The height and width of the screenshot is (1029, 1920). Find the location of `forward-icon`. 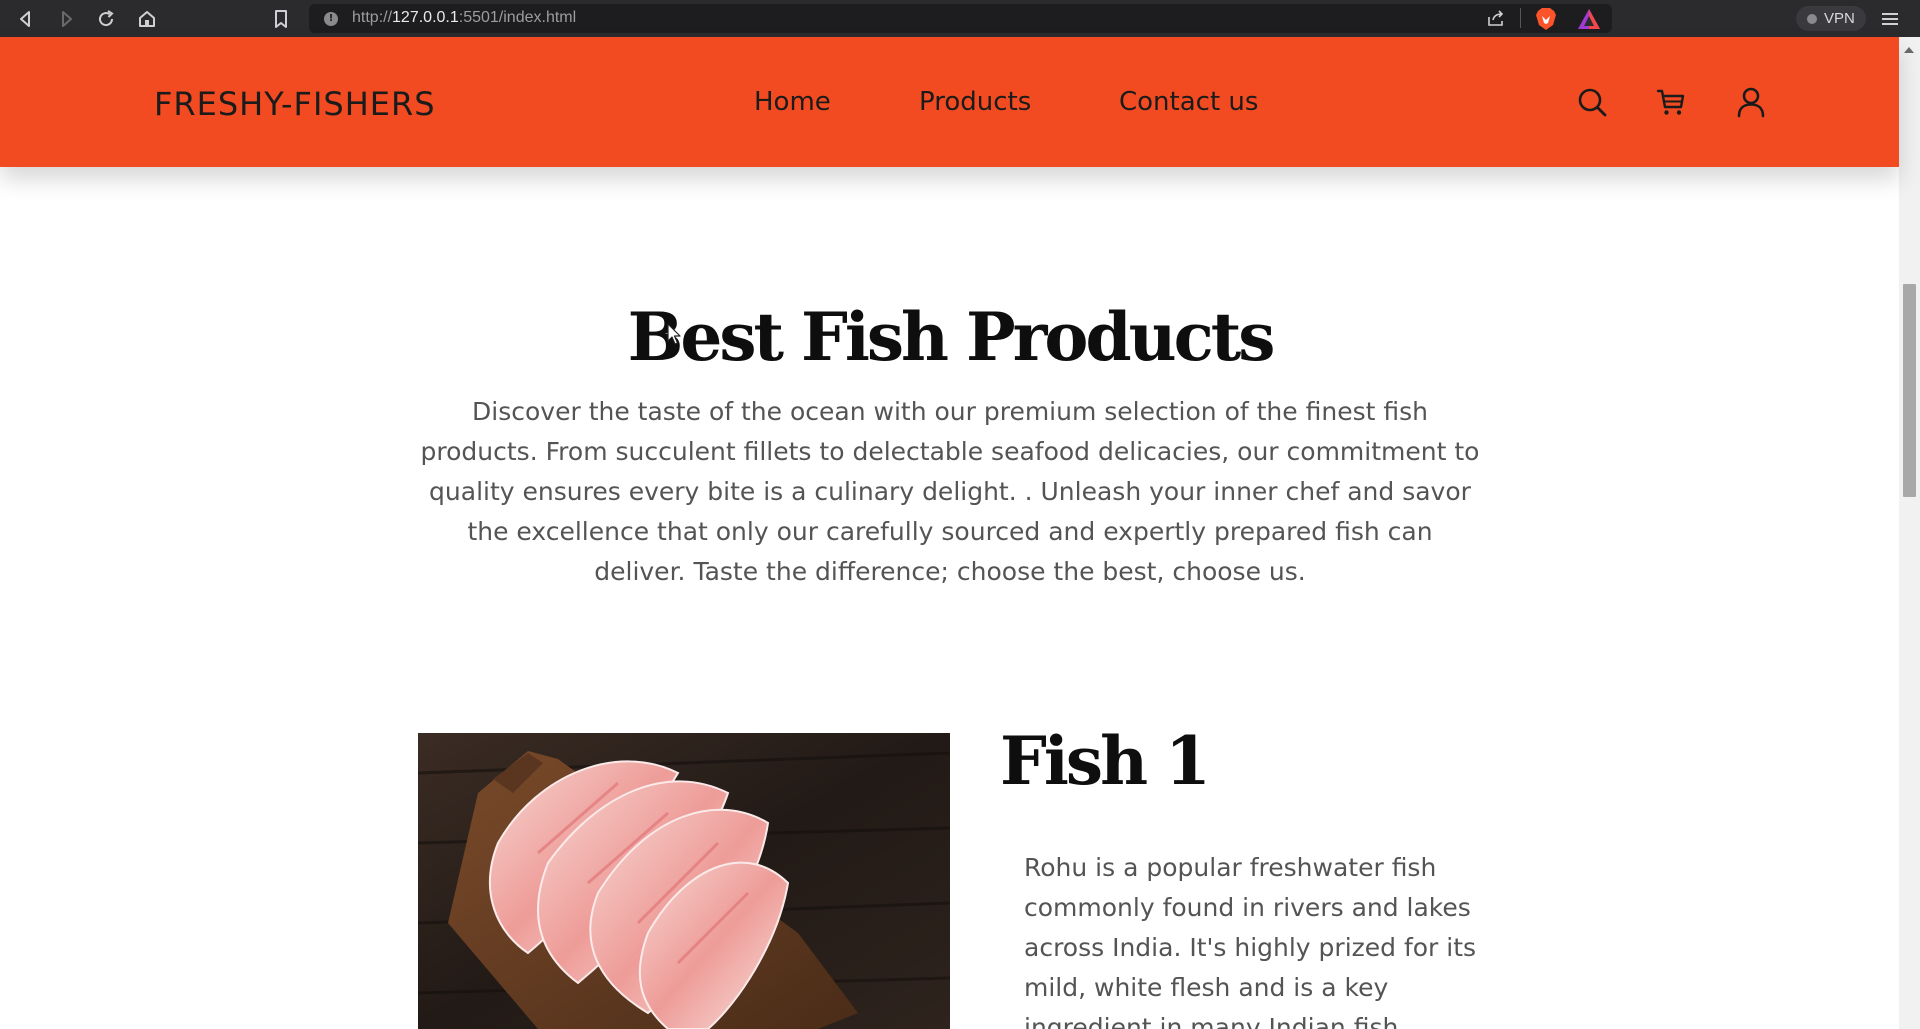

forward-icon is located at coordinates (66, 19).